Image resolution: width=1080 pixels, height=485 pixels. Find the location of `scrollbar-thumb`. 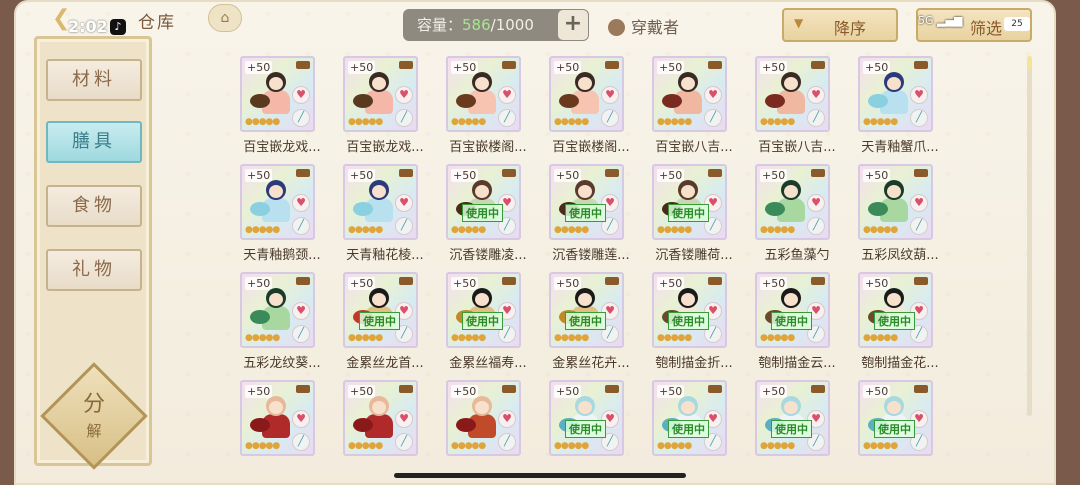

scrollbar-thumb is located at coordinates (1029, 63).